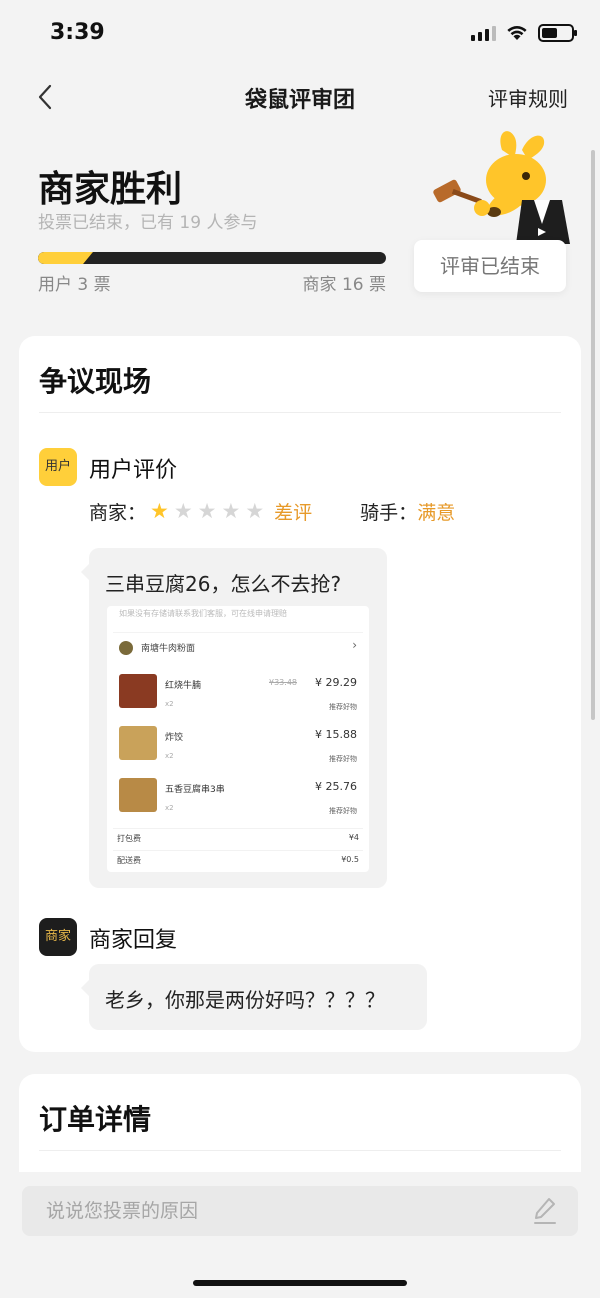 This screenshot has height=1298, width=600. I want to click on nav-bar: 袋鼠评审团 评审规则, so click(300, 98).